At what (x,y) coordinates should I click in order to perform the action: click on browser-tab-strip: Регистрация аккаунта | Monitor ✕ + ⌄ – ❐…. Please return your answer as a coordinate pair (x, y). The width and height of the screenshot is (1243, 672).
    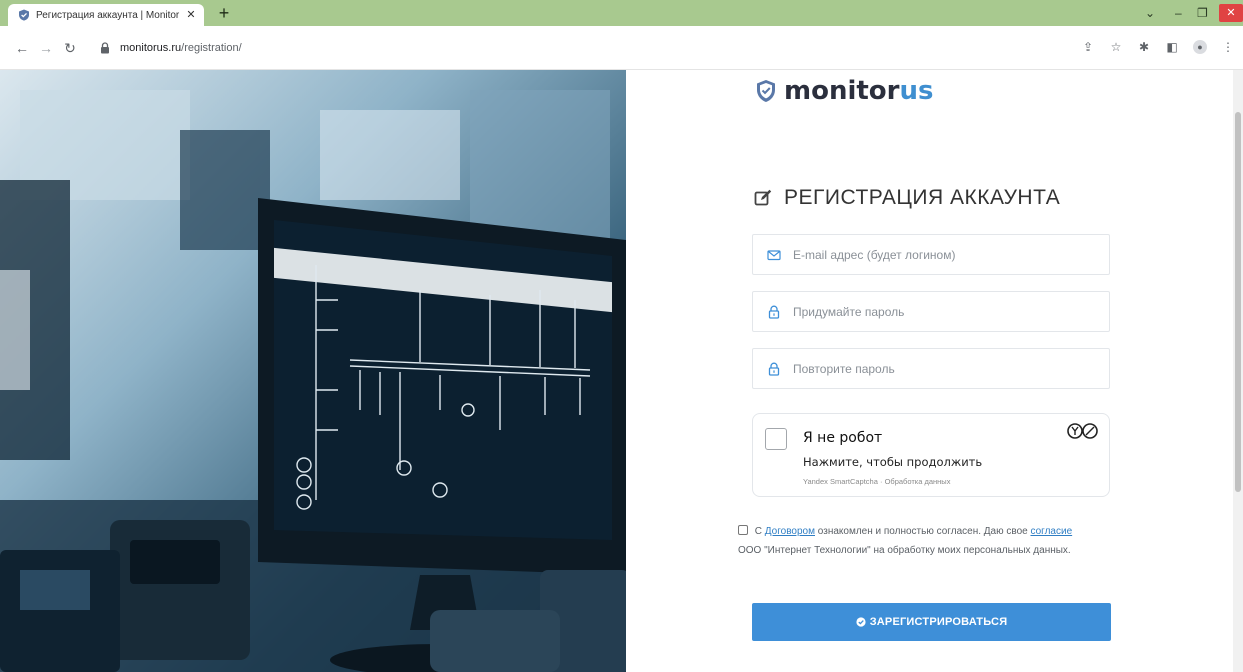
    Looking at the image, I should click on (621, 13).